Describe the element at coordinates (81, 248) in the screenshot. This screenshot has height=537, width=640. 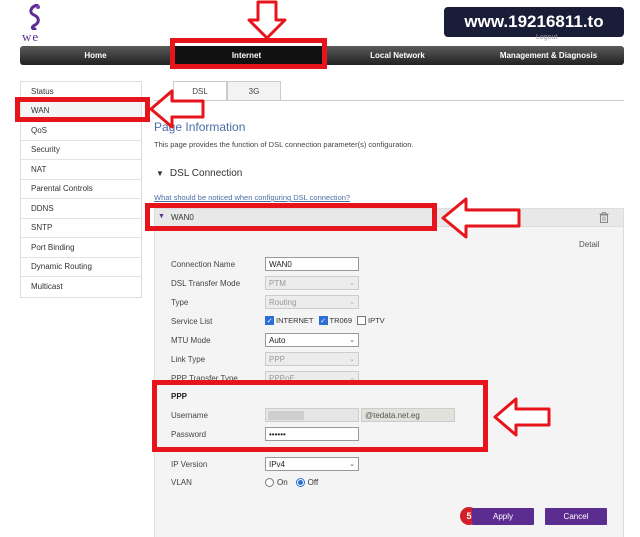
I see `sidebar-item-port-binding: Port Binding` at that location.